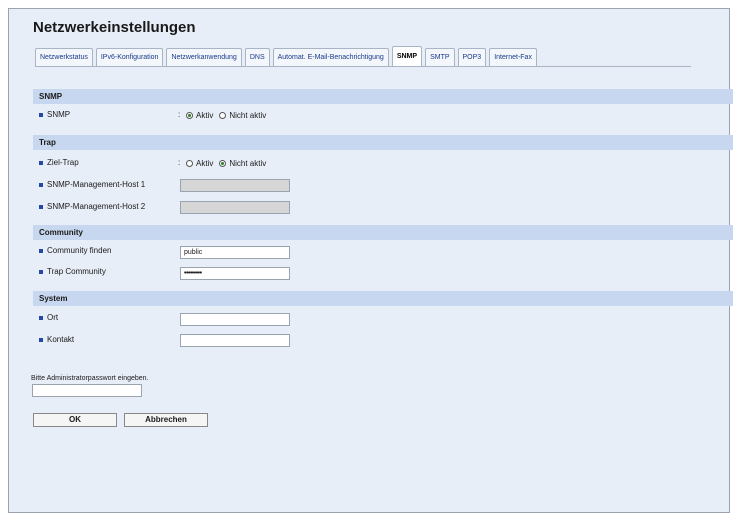 This screenshot has height=520, width=734. Describe the element at coordinates (64, 57) in the screenshot. I see `tab-netzwerkstatus: Netzwerkstatus` at that location.